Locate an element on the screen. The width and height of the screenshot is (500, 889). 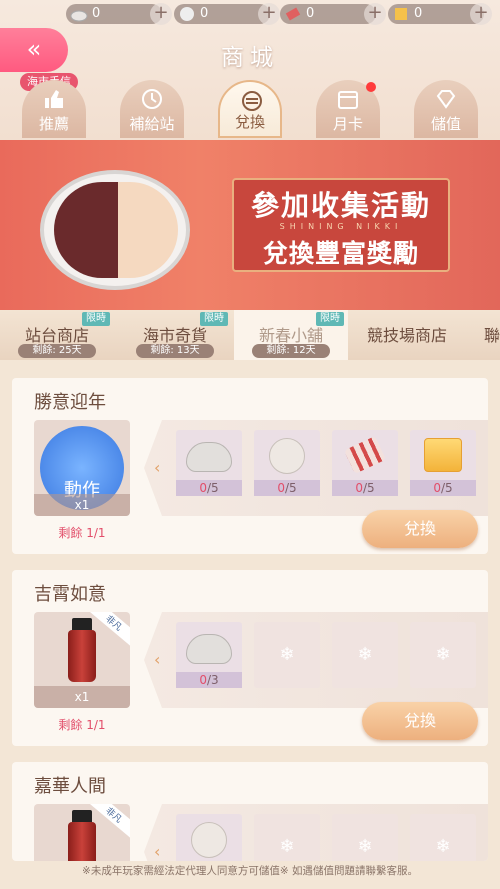
calendar-icon is located at coordinates (348, 100).